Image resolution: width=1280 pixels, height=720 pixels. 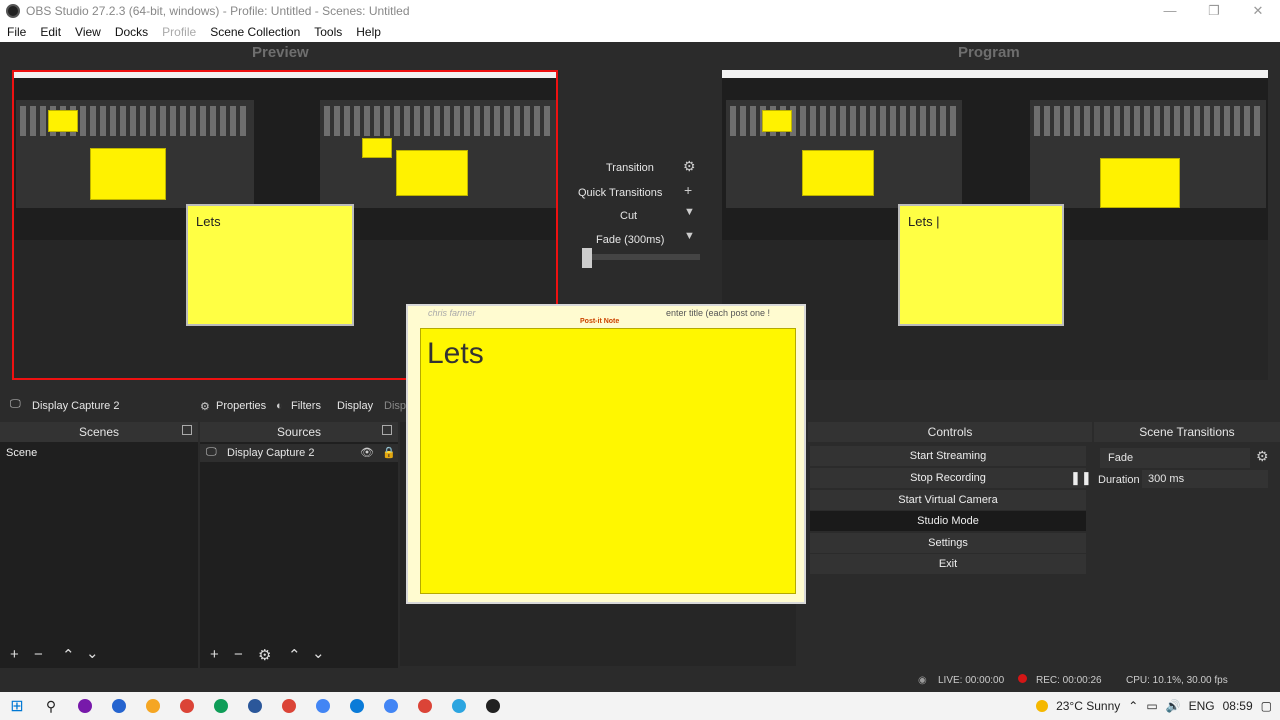 What do you see at coordinates (85, 706) in the screenshot?
I see `onenote-icon` at bounding box center [85, 706].